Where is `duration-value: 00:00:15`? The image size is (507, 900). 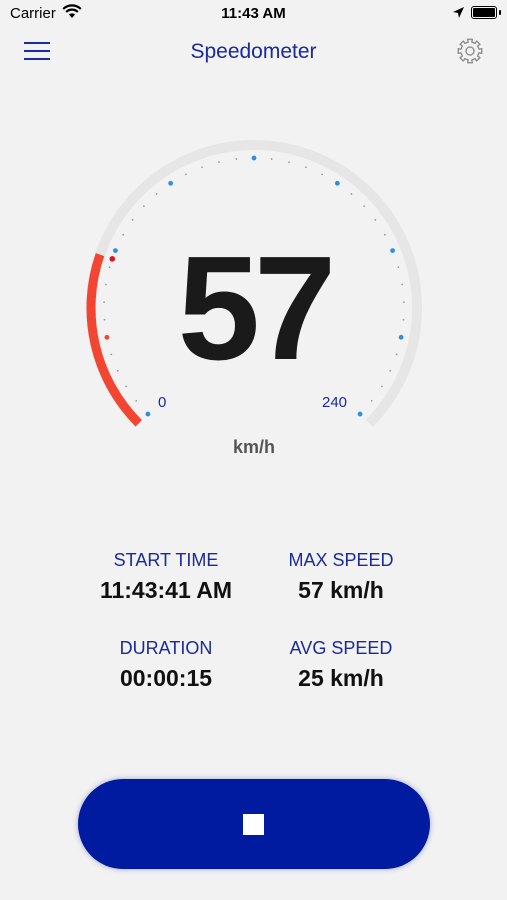
duration-value: 00:00:15 is located at coordinates (166, 678).